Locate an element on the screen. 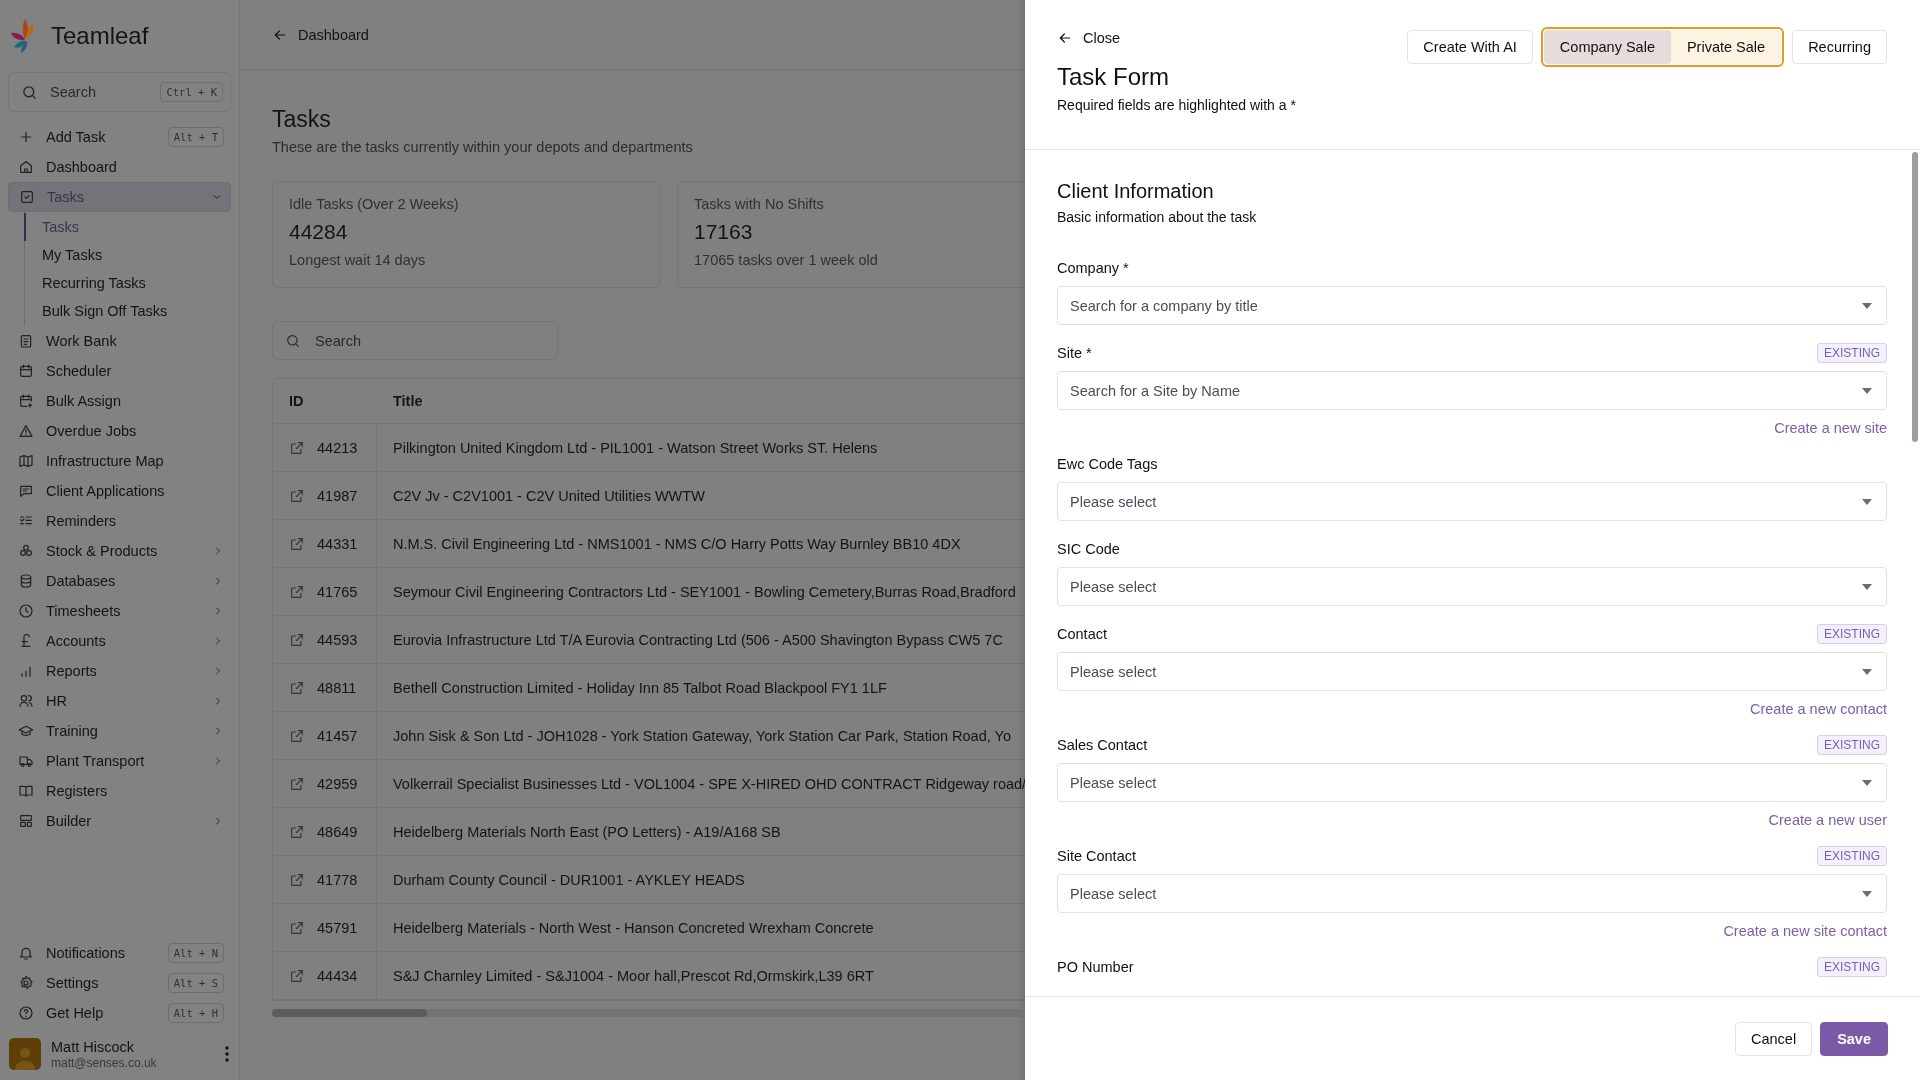  table-cell: John Sisk & Son Ltd - JOH1028 - York Station Gateway, York Station Car Park, Station Road, Yo is located at coordinates (702, 735).